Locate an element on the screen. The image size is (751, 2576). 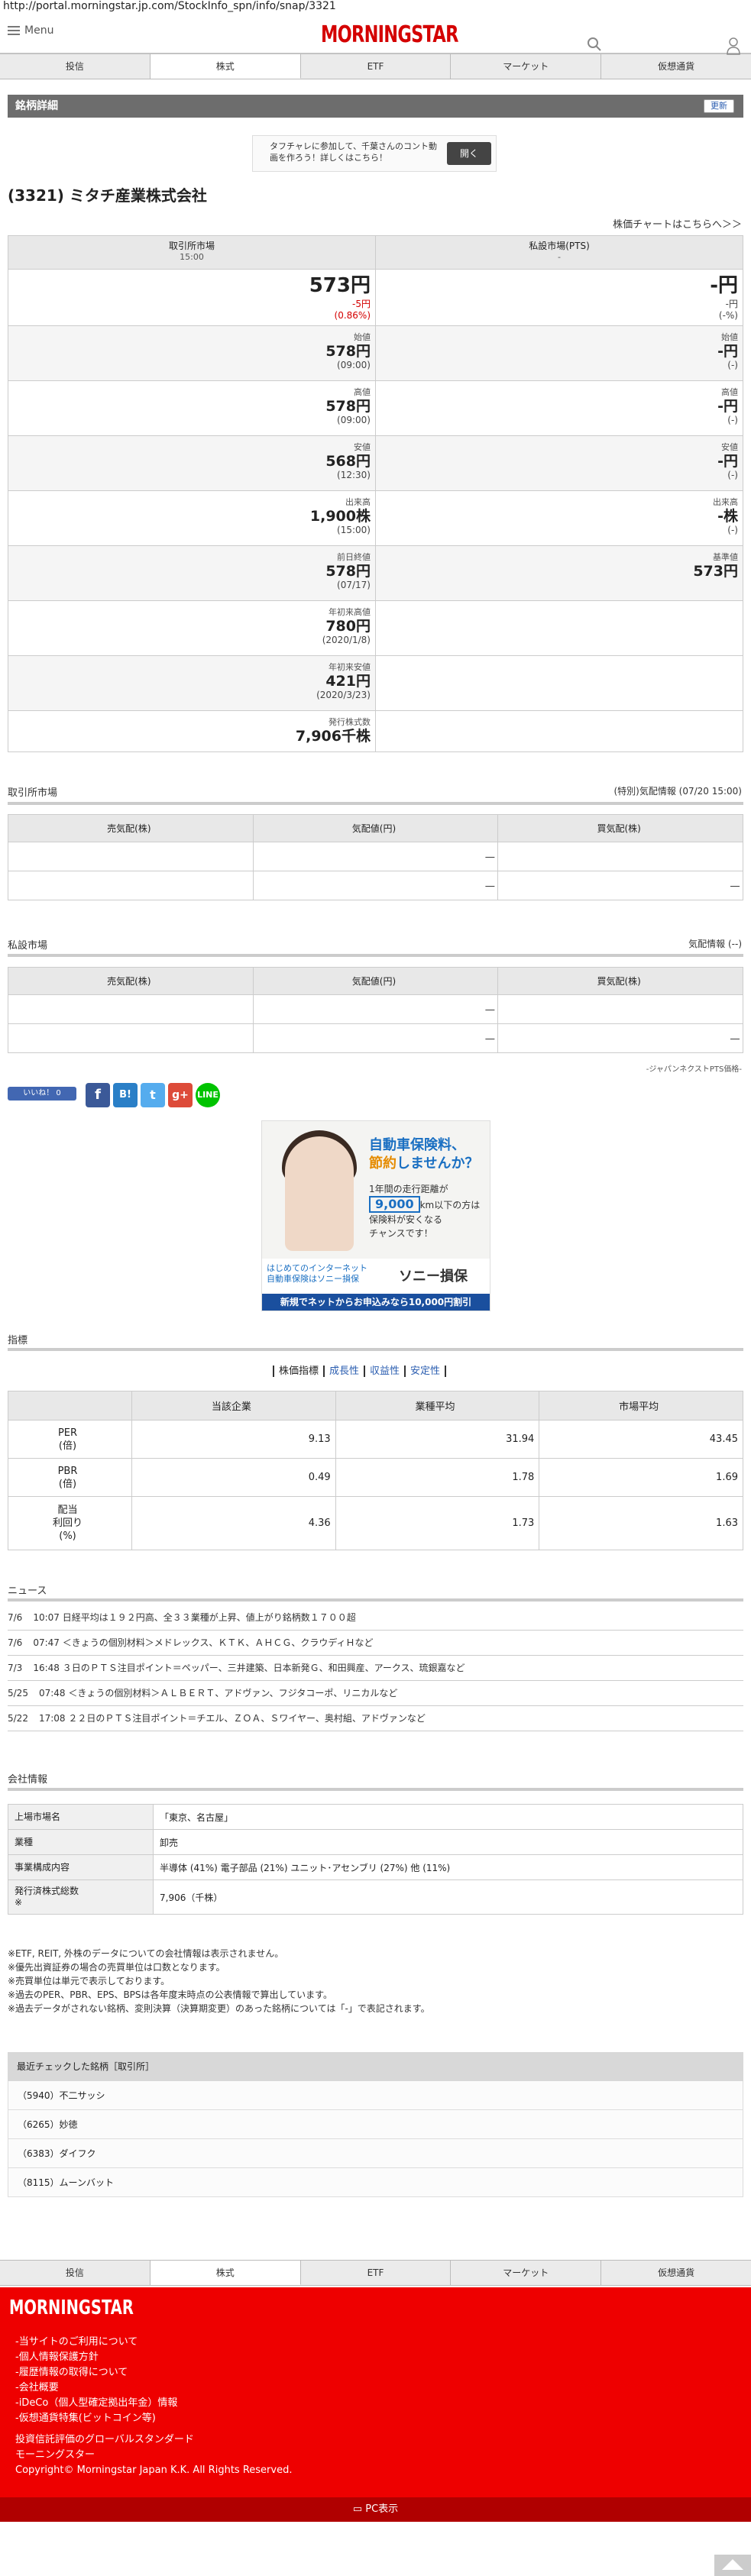
scroll-top-button is located at coordinates (732, 2565).